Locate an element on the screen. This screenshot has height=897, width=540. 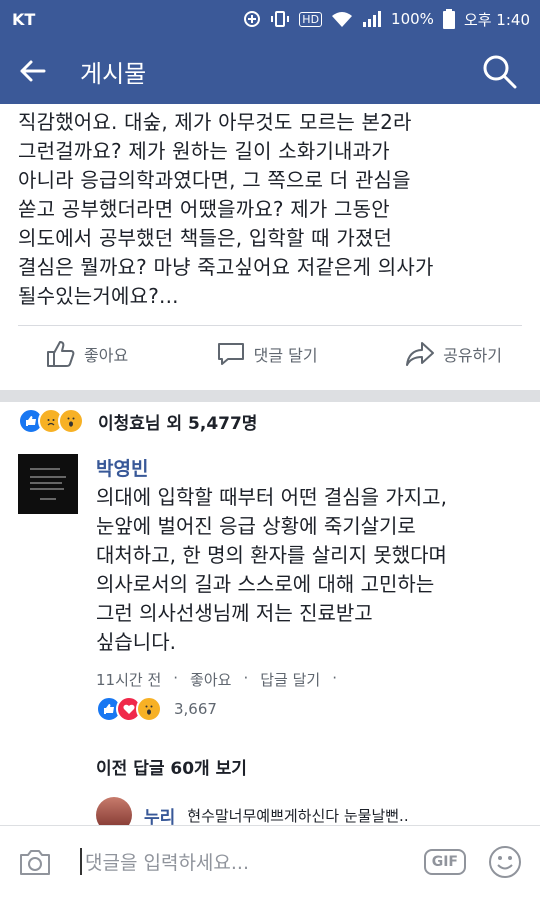
comment-reply-button: 답글 달기 is located at coordinates (290, 679).